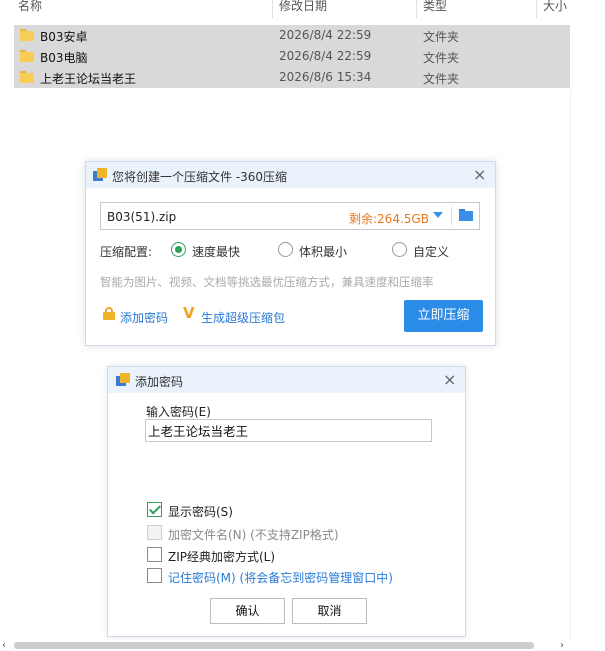 This screenshot has width=605, height=651. What do you see at coordinates (64, 58) in the screenshot?
I see `file-name: B03电脑` at bounding box center [64, 58].